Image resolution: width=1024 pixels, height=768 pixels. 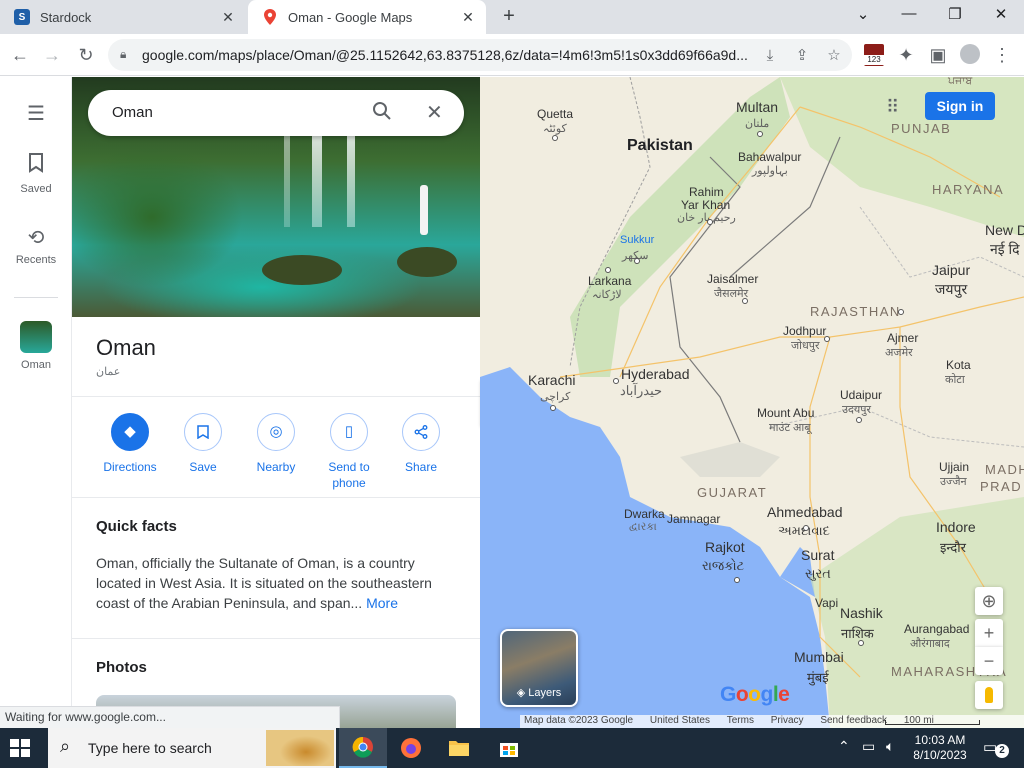 What do you see at coordinates (655, 374) in the screenshot?
I see `map-label-hyderabad: Hyderabad` at bounding box center [655, 374].